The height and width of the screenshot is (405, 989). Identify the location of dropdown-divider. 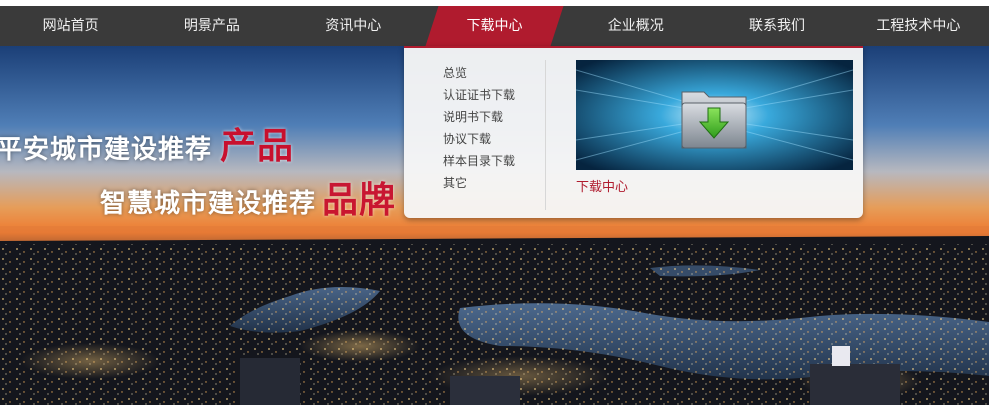
(545, 135).